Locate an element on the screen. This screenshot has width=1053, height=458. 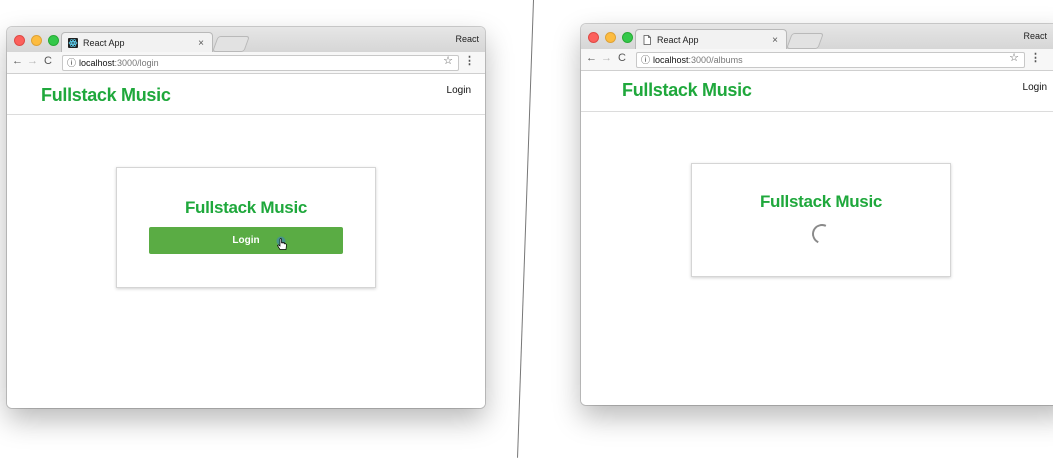
loading-card: Fullstack Music is located at coordinates (821, 220).